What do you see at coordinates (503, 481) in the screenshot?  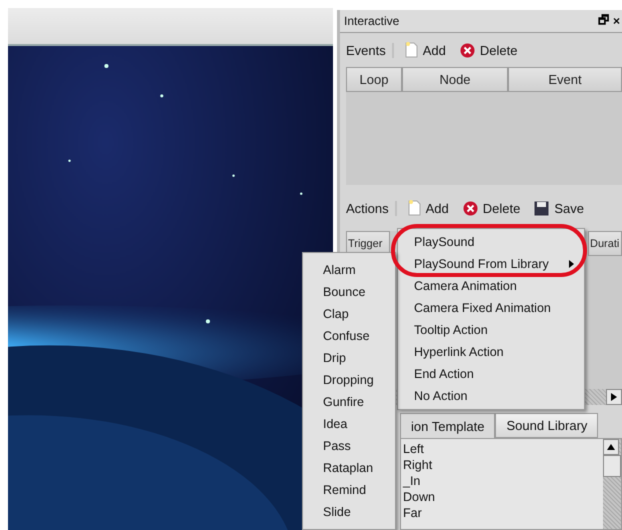 I see `list-item: _In` at bounding box center [503, 481].